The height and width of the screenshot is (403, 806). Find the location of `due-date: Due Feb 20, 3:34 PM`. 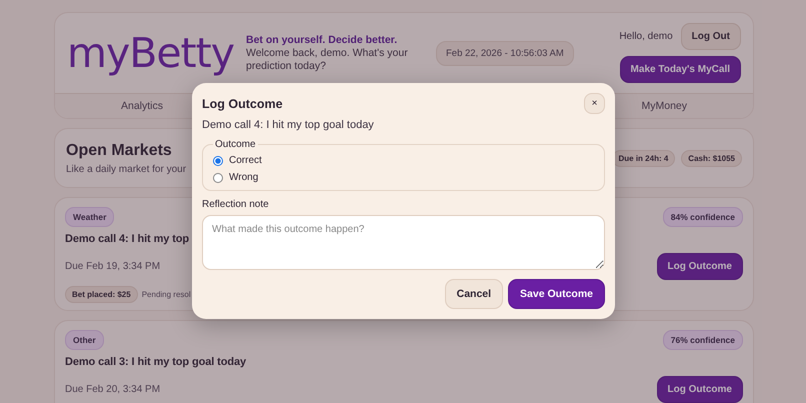

due-date: Due Feb 20, 3:34 PM is located at coordinates (112, 389).